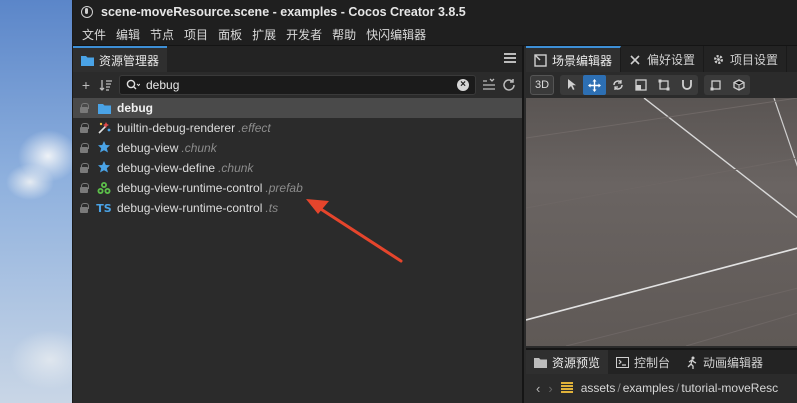  Describe the element at coordinates (738, 85) in the screenshot. I see `coordinate-icon` at that location.